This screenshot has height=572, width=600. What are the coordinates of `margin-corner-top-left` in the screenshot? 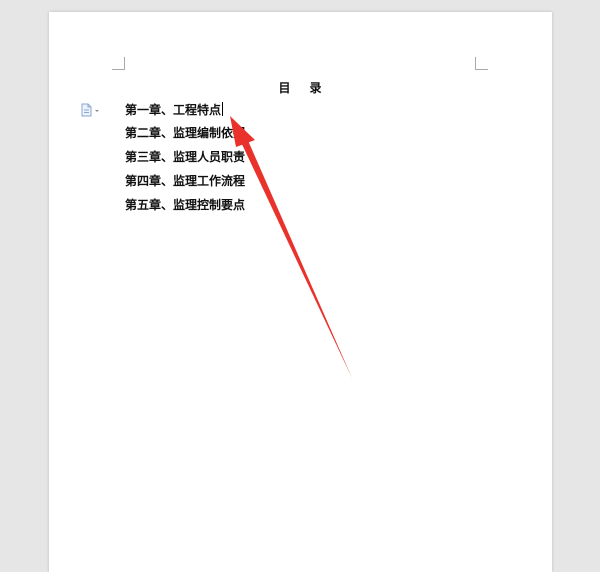 It's located at (118, 63).